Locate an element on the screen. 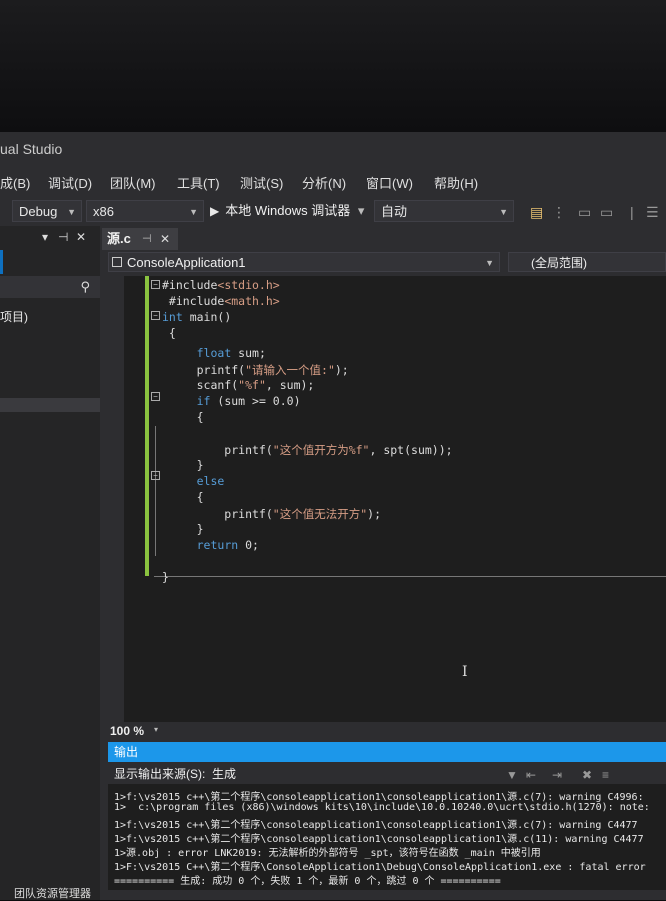 Image resolution: width=666 pixels, height=901 pixels. menu-tools: 工具(T) is located at coordinates (198, 182).